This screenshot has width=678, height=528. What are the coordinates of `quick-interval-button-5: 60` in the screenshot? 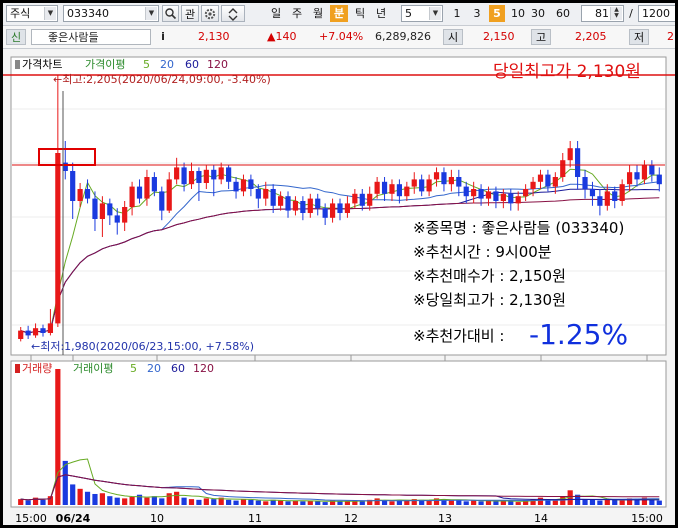 It's located at (563, 13).